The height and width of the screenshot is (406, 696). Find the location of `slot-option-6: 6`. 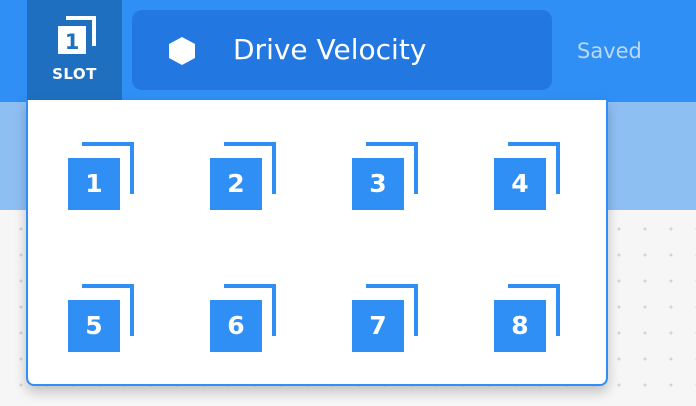

slot-option-6: 6 is located at coordinates (245, 317).